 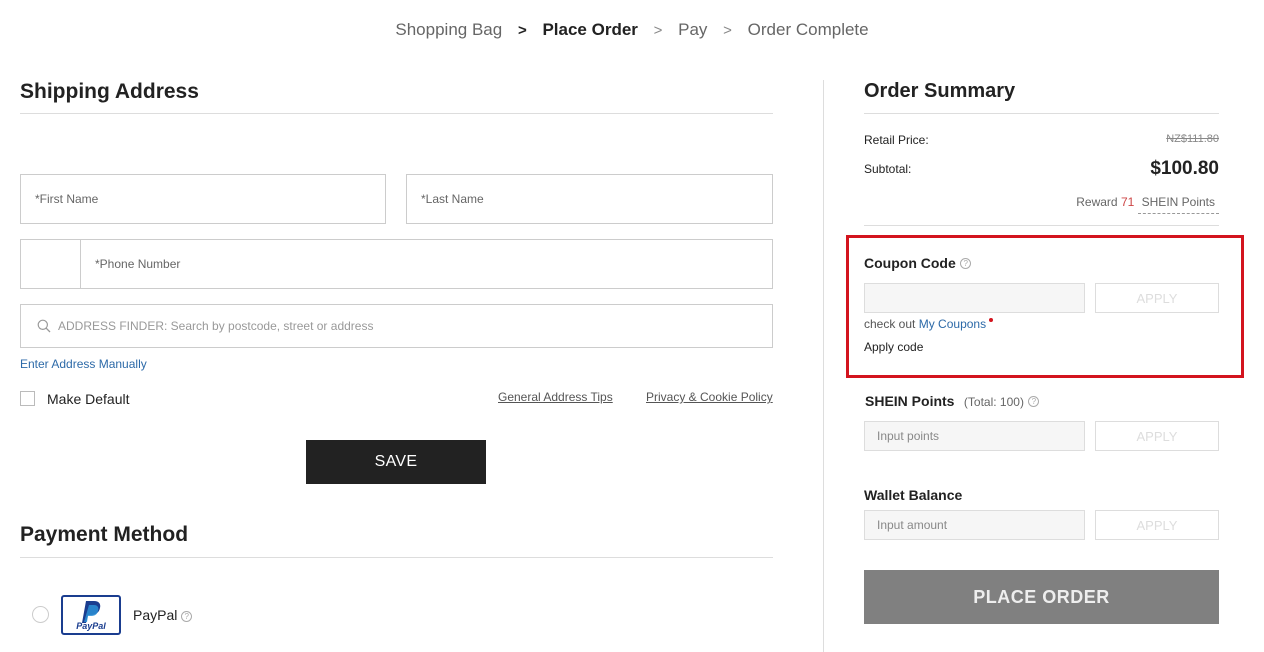 I want to click on points-input: Input points, so click(x=974, y=436).